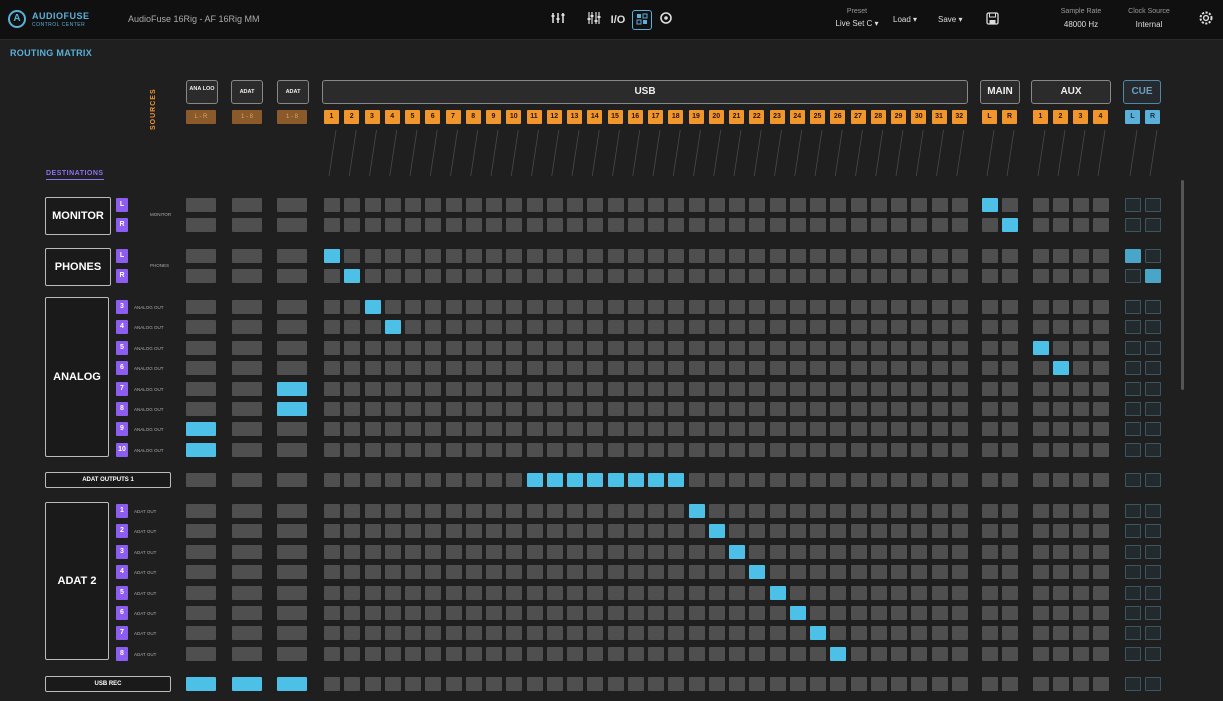  Describe the element at coordinates (898, 117) in the screenshot. I see `usb-channel-chip: 29` at that location.